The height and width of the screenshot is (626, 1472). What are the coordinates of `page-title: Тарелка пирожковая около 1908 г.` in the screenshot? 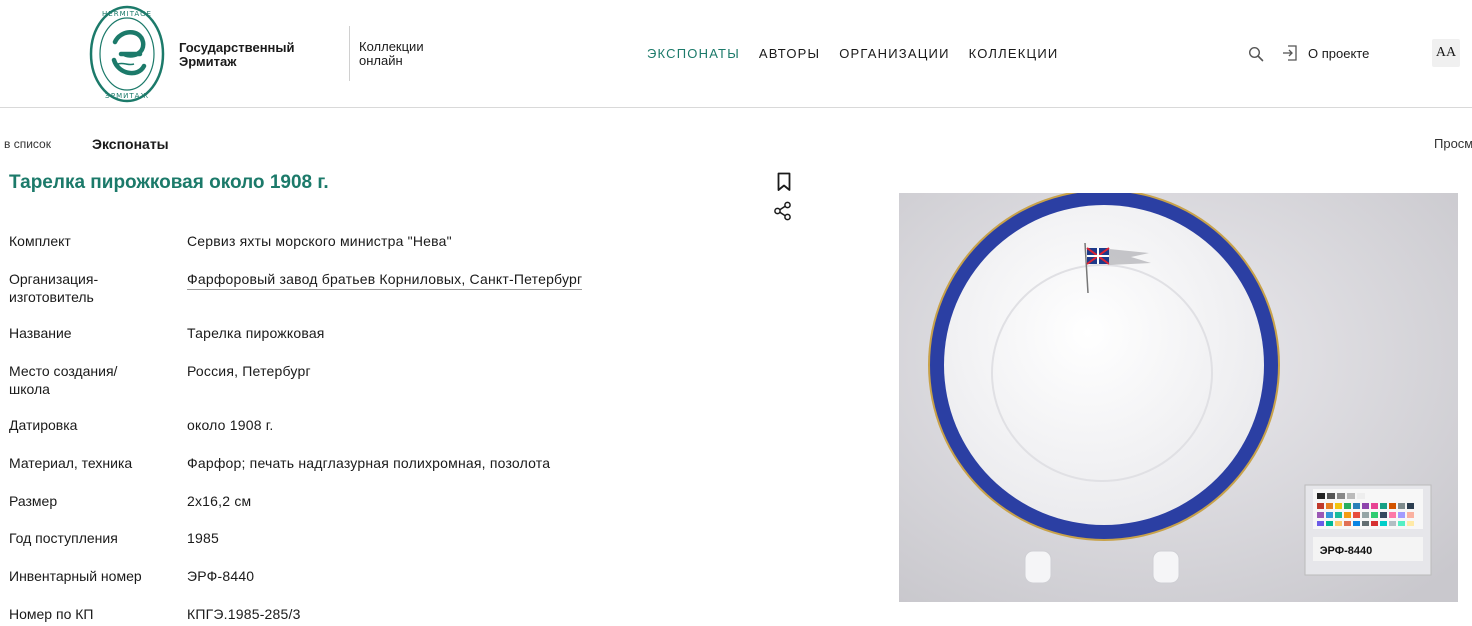 It's located at (169, 182).